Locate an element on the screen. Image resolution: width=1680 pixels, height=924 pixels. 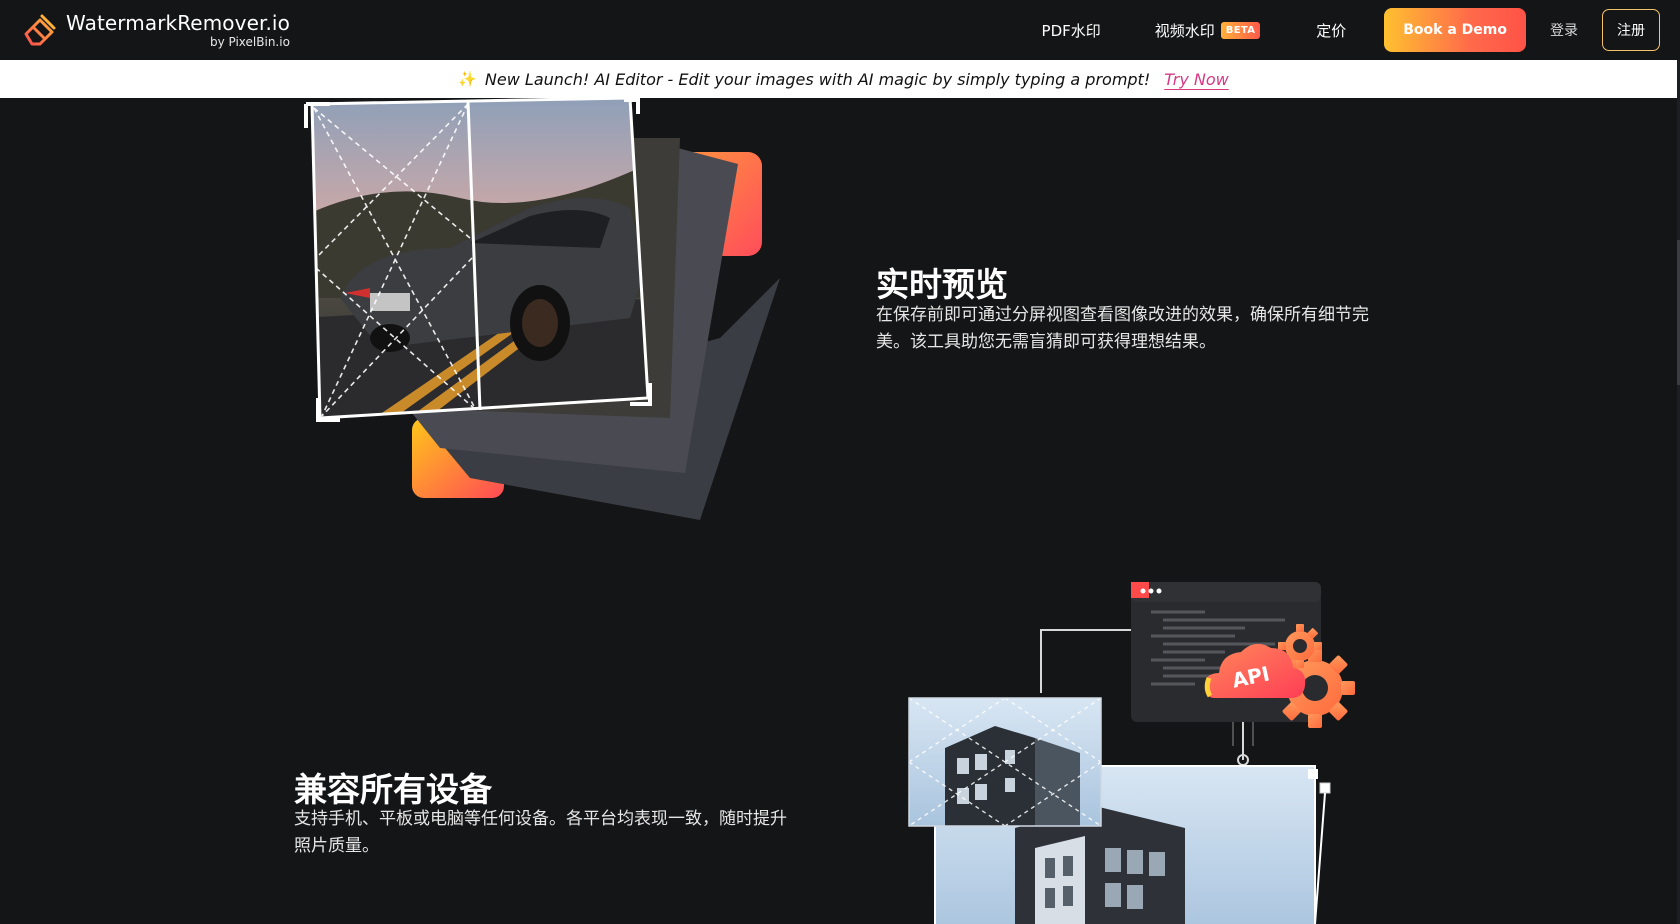
split-preview-illustration is located at coordinates (542, 309).